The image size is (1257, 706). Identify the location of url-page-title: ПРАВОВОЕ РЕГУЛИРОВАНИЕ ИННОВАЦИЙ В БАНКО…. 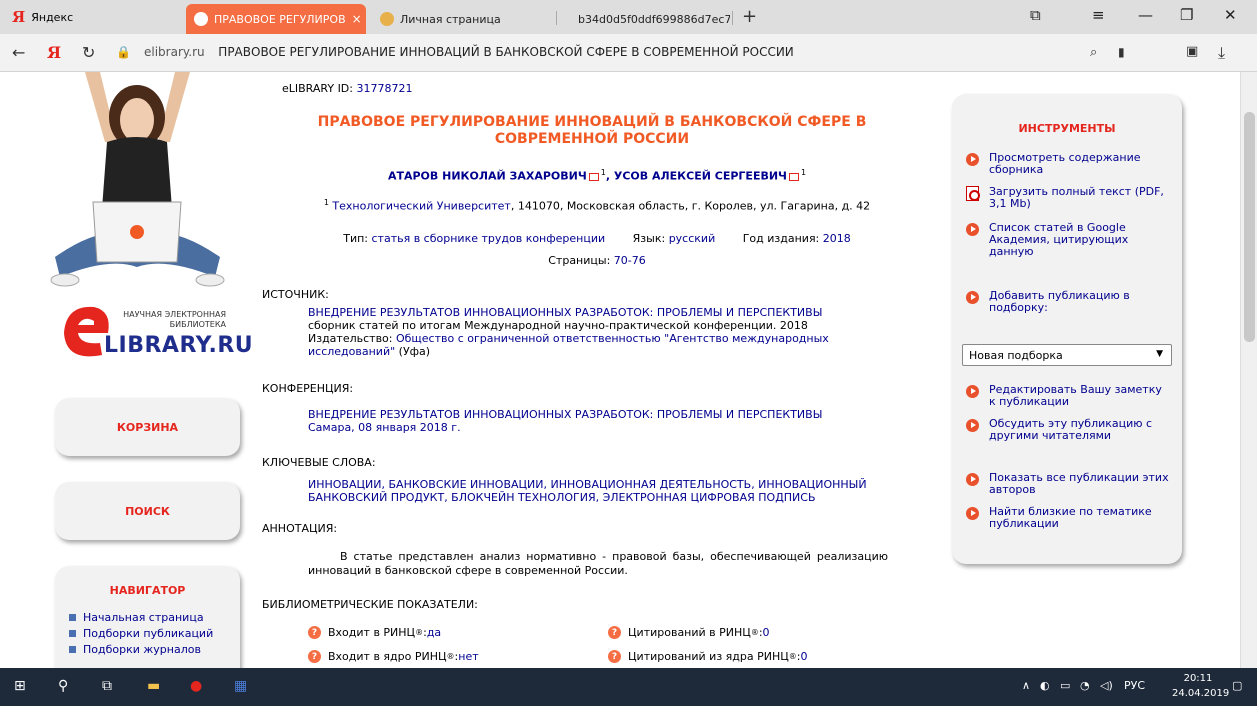
(506, 52).